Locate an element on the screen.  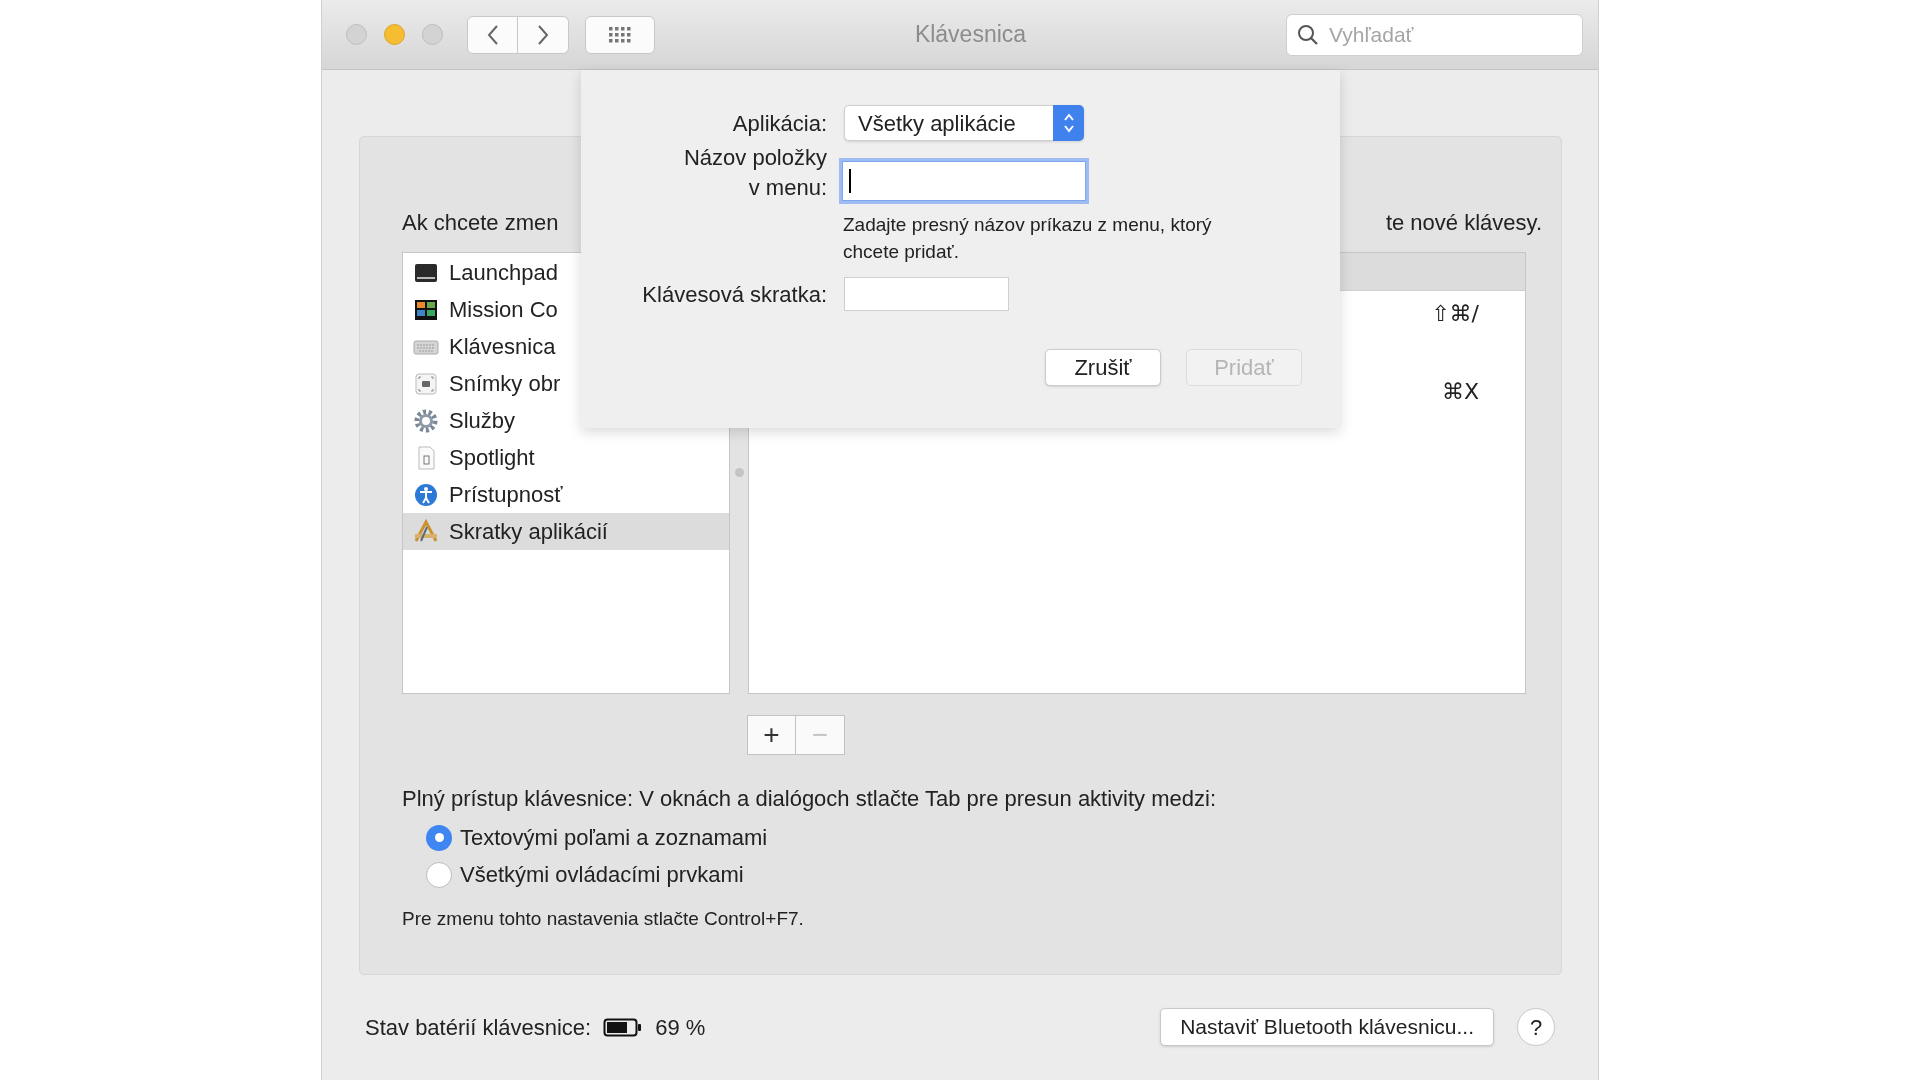
screenshot-icon is located at coordinates (426, 383).